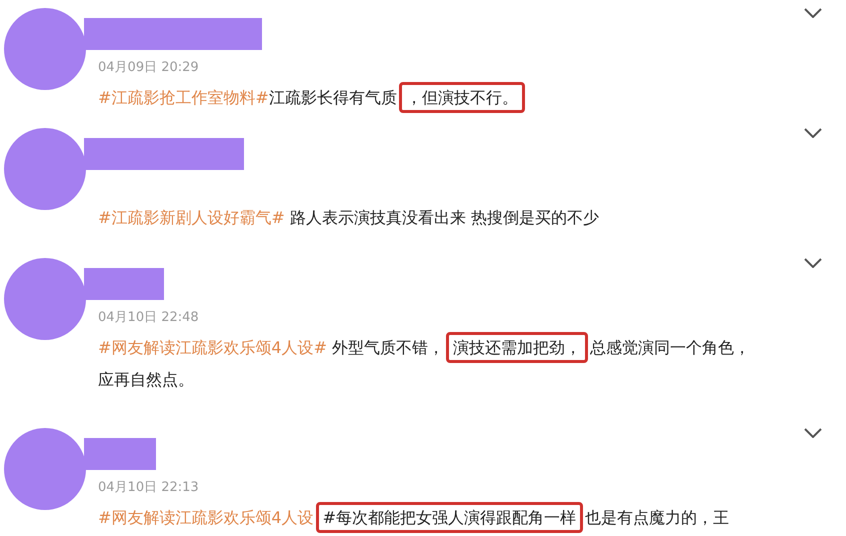 Image resolution: width=846 pixels, height=536 pixels. What do you see at coordinates (120, 454) in the screenshot?
I see `name-redaction` at bounding box center [120, 454].